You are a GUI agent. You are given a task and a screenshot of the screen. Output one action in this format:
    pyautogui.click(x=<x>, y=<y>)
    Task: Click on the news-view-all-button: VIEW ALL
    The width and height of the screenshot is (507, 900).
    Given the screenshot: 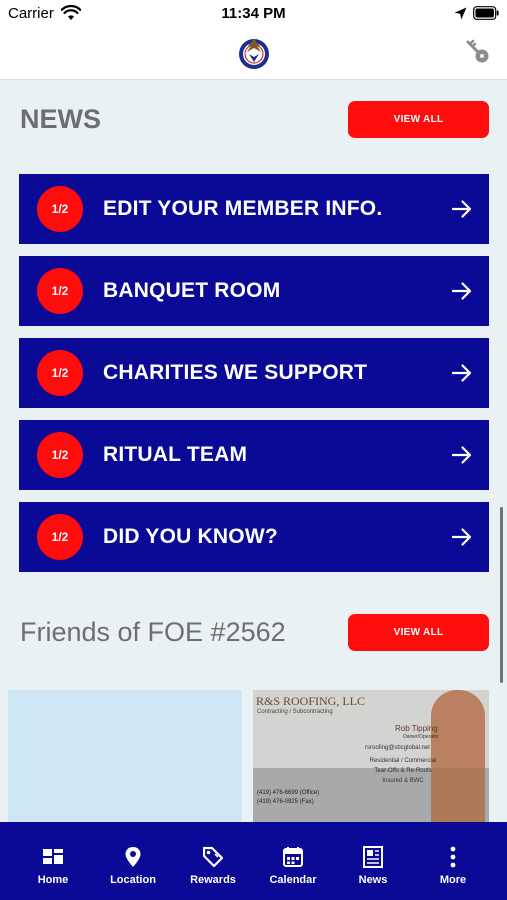 What is the action you would take?
    pyautogui.click(x=418, y=119)
    